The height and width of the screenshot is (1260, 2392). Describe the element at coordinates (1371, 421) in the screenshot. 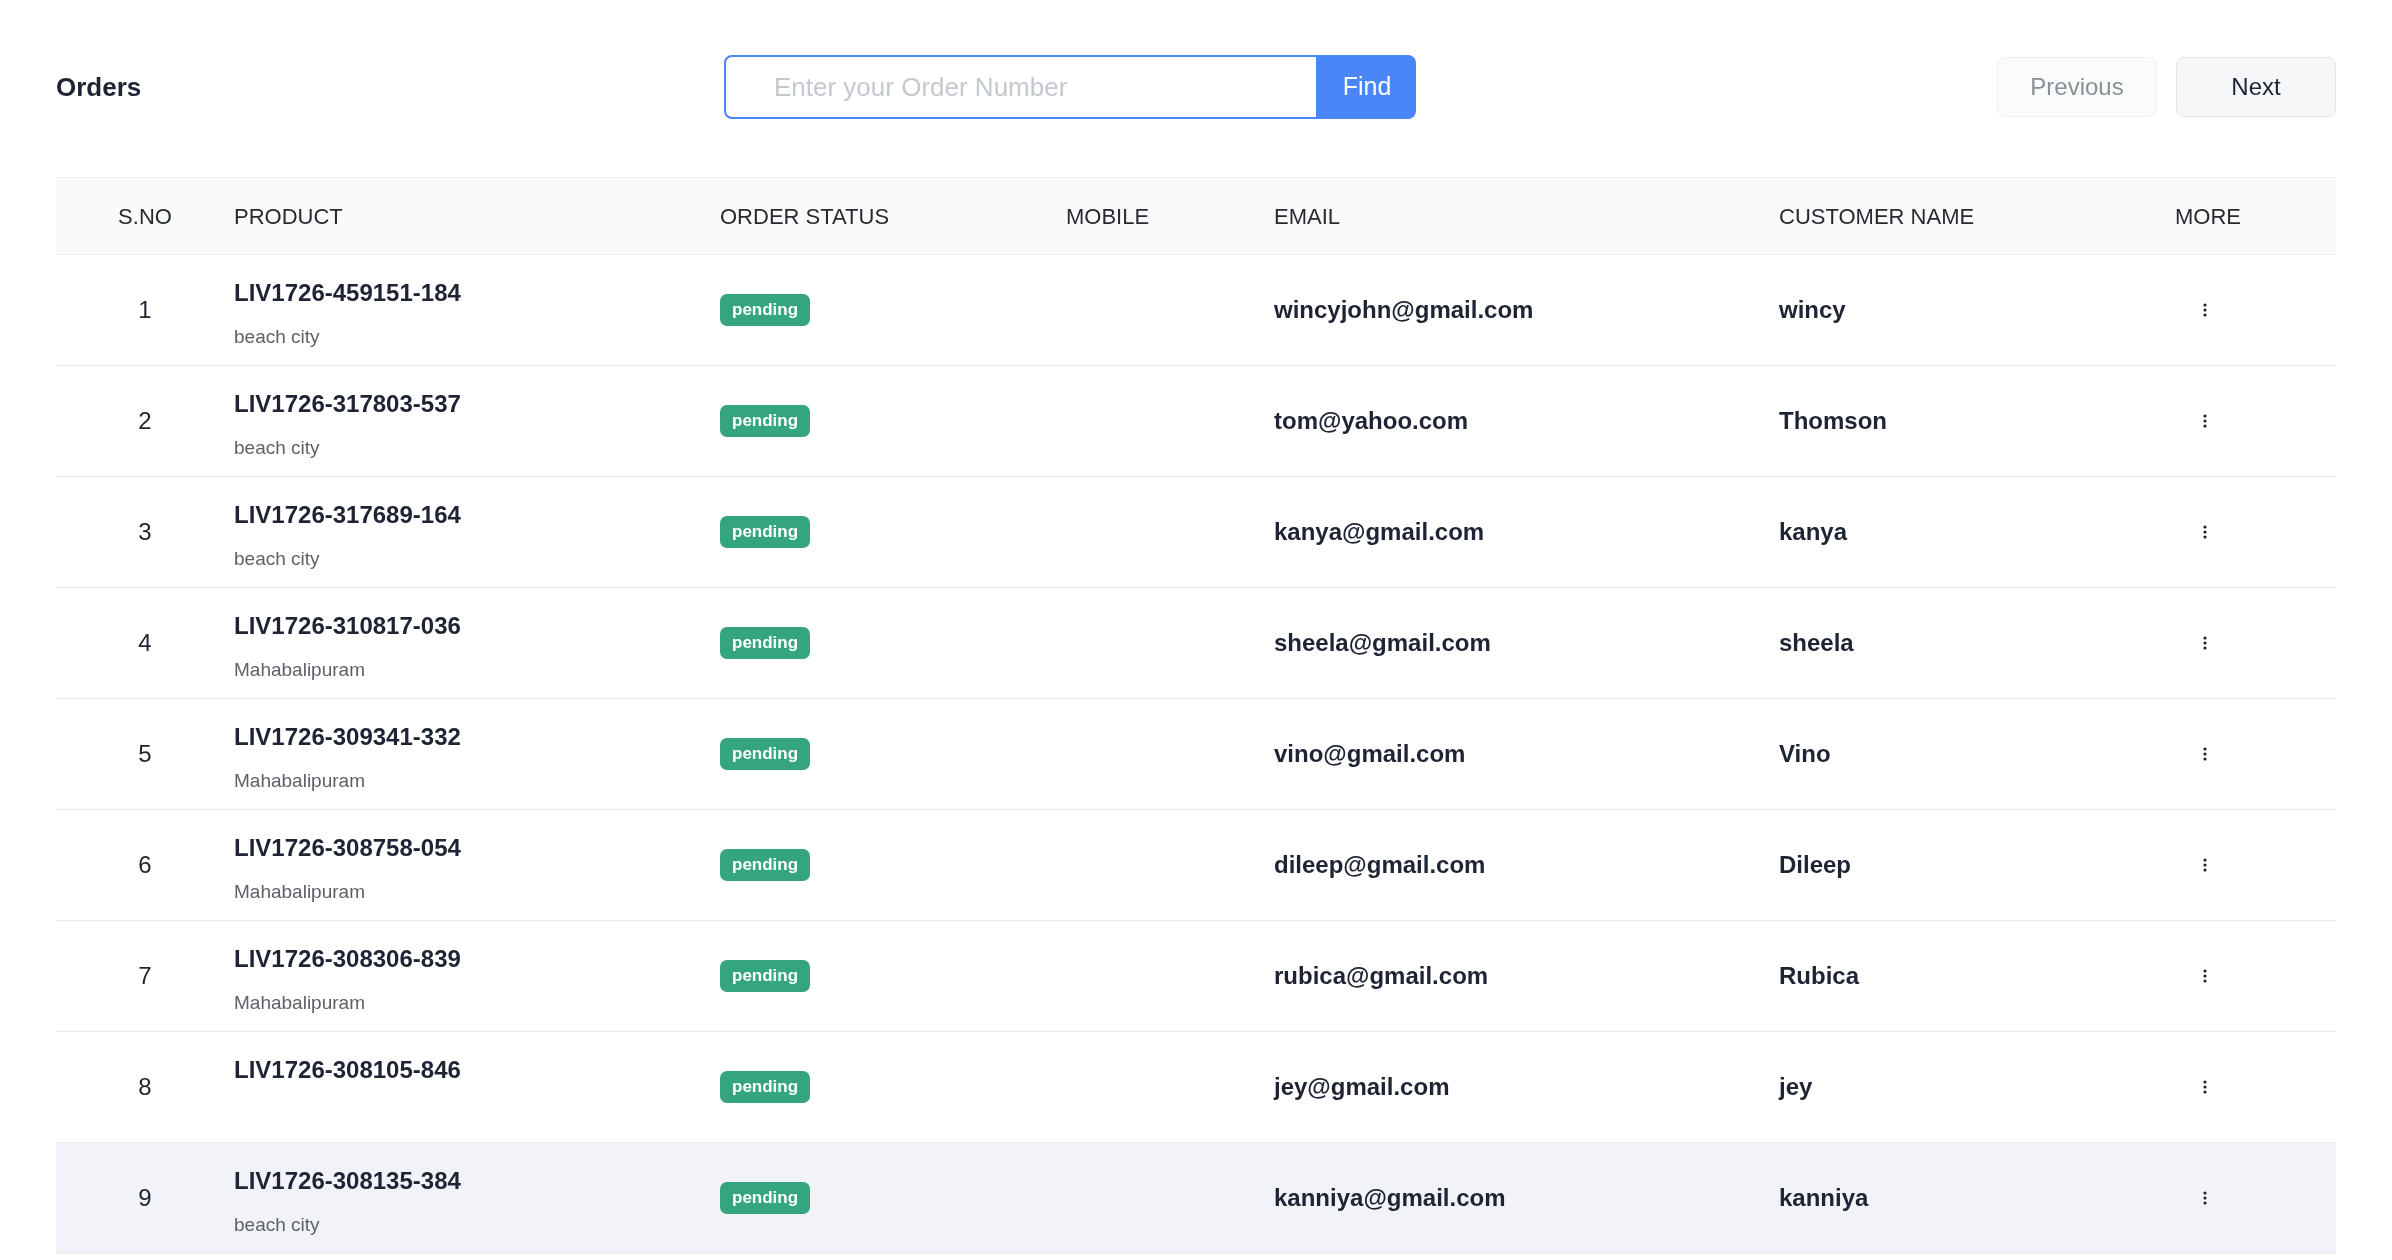

I see `email-text: tom@yahoo.com` at that location.